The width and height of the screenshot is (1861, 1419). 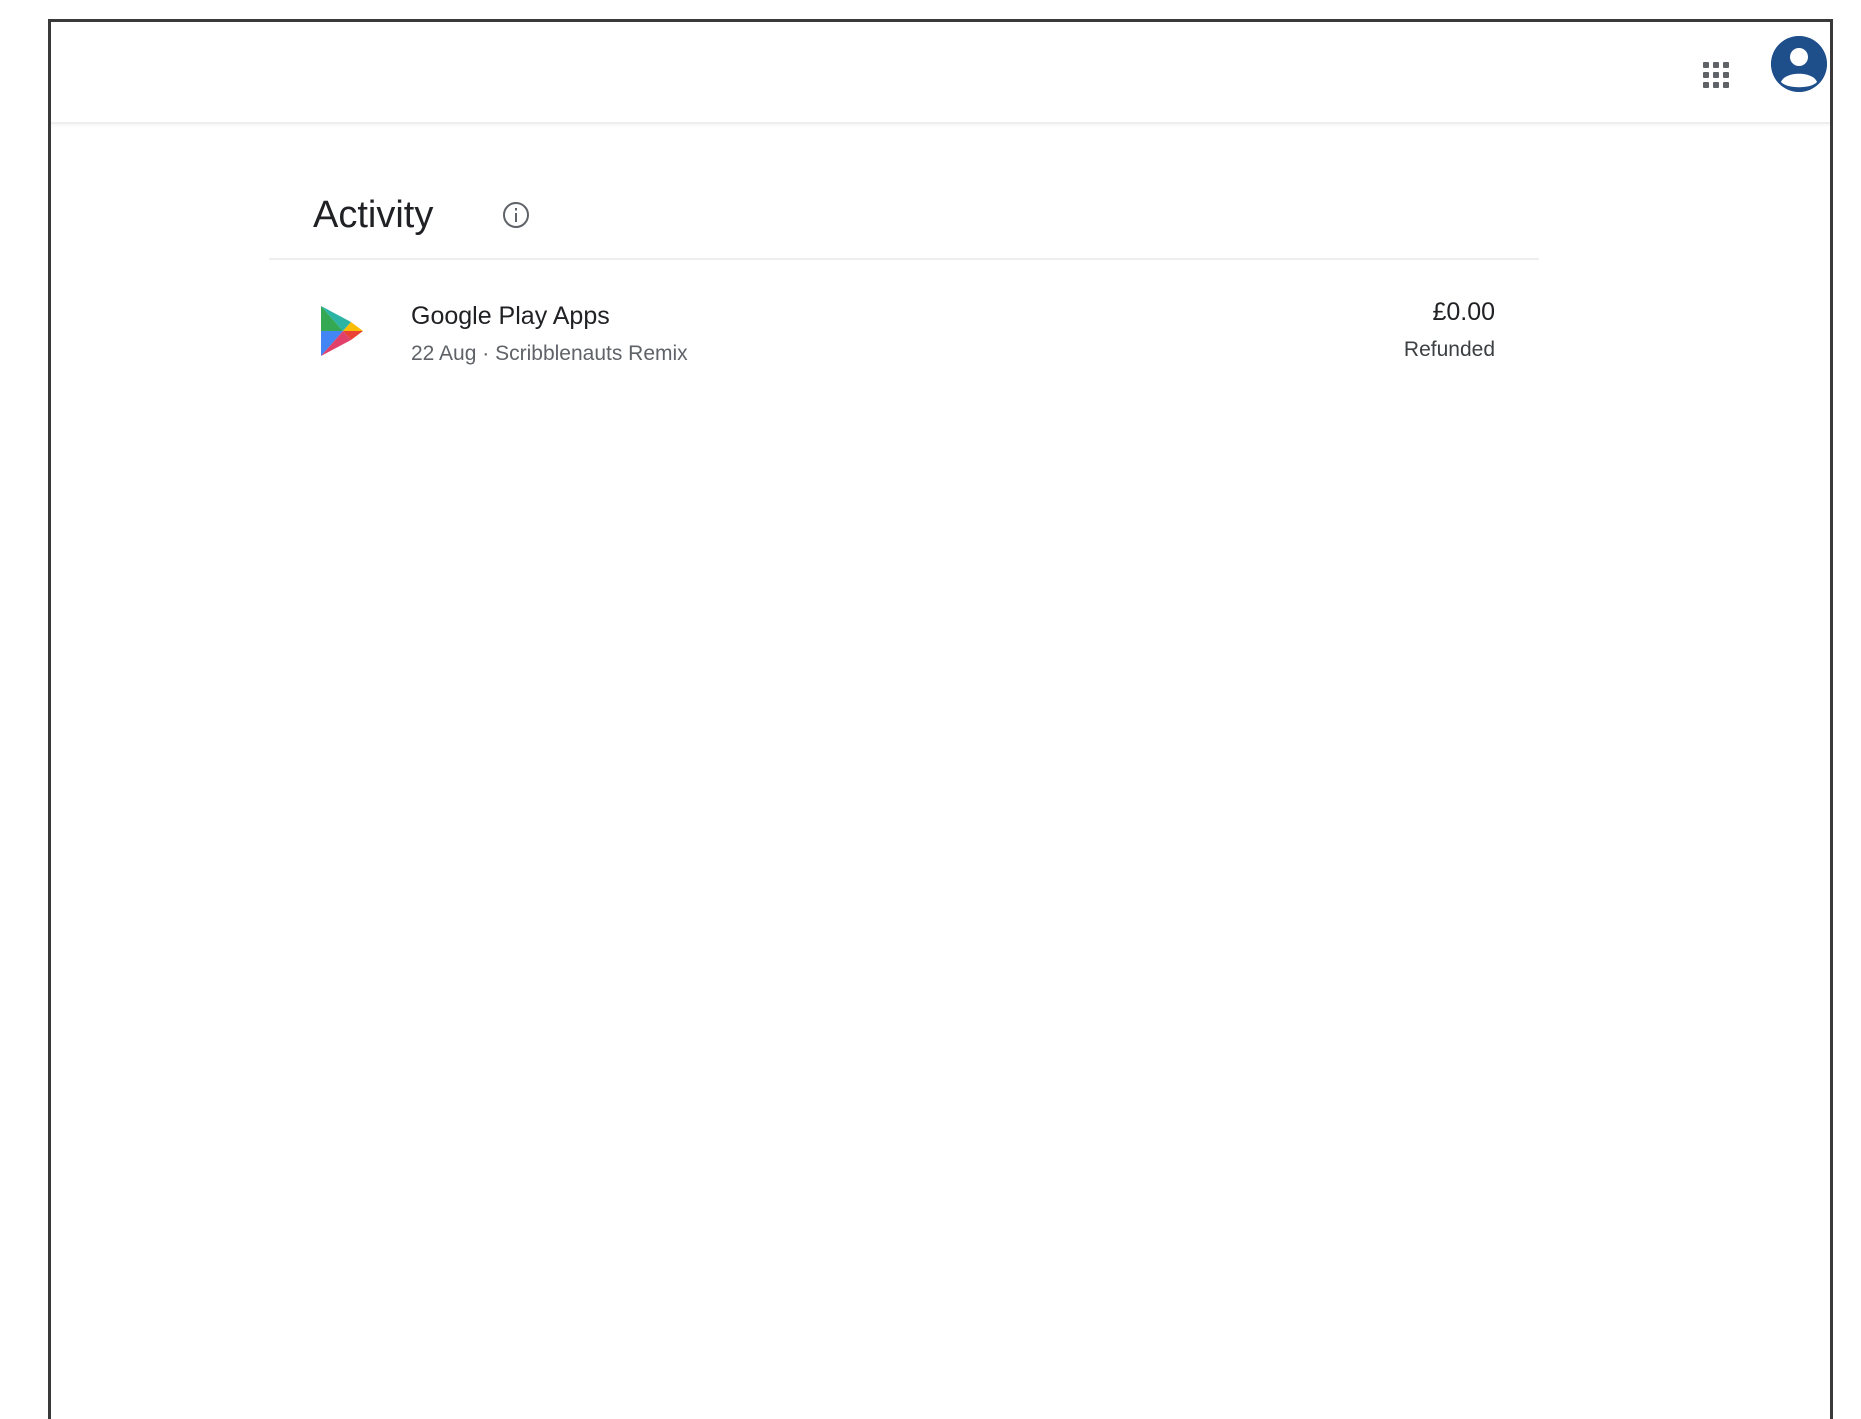 I want to click on account-avatar-icon, so click(x=1799, y=64).